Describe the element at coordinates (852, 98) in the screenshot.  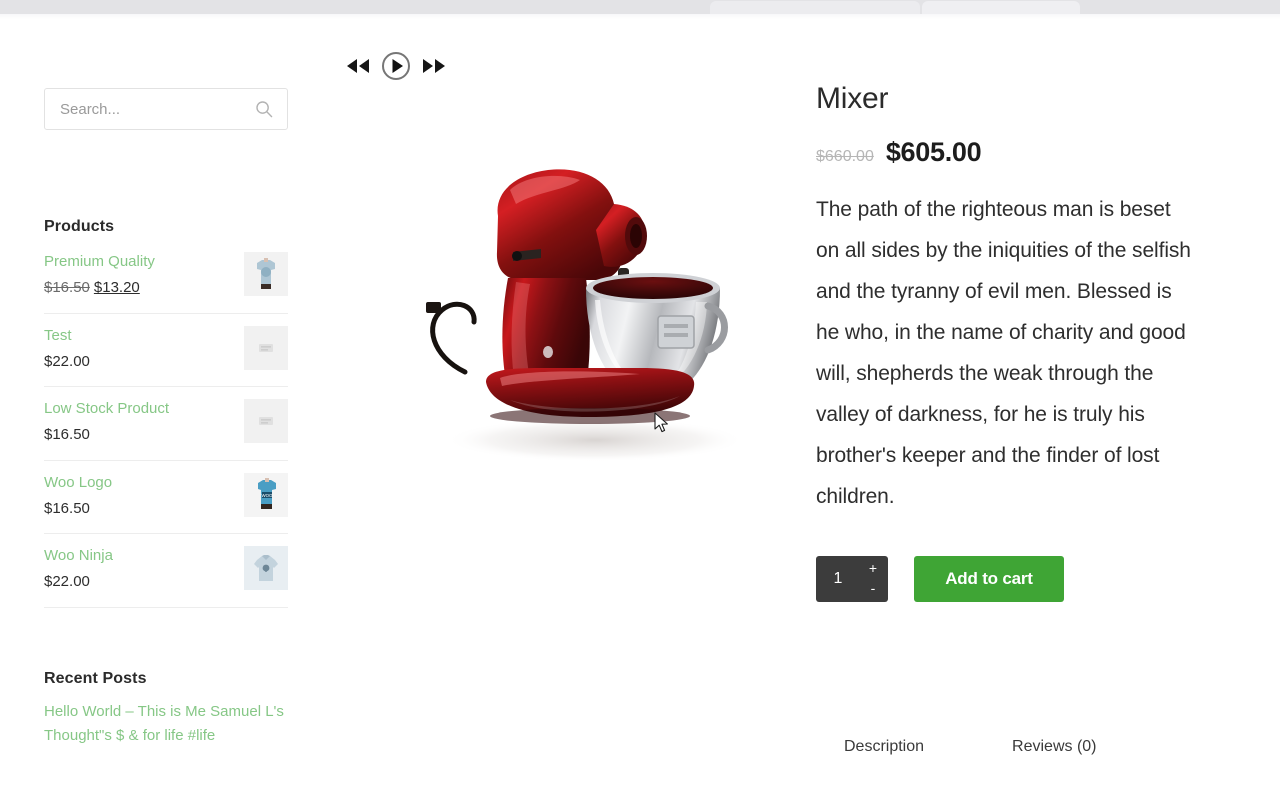
I see `page-title: Mixer` at that location.